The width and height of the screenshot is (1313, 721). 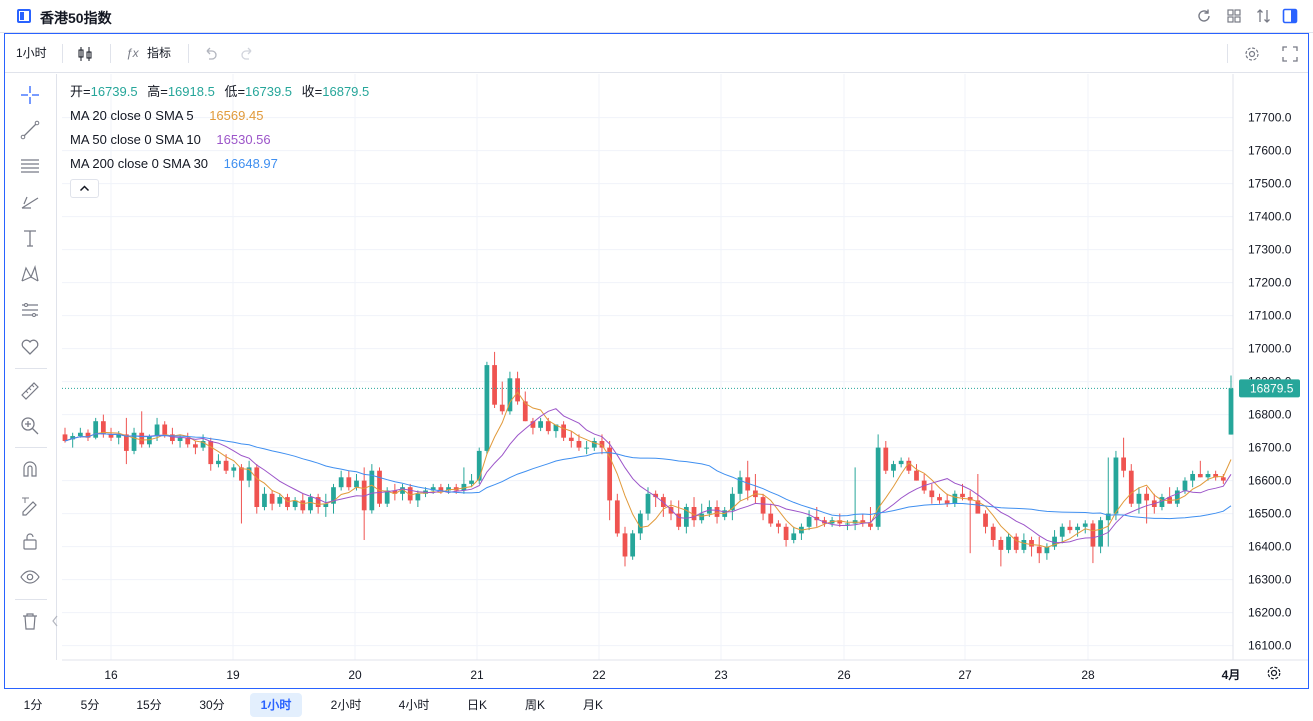 I want to click on interval-5-button: 2小时, so click(x=346, y=705).